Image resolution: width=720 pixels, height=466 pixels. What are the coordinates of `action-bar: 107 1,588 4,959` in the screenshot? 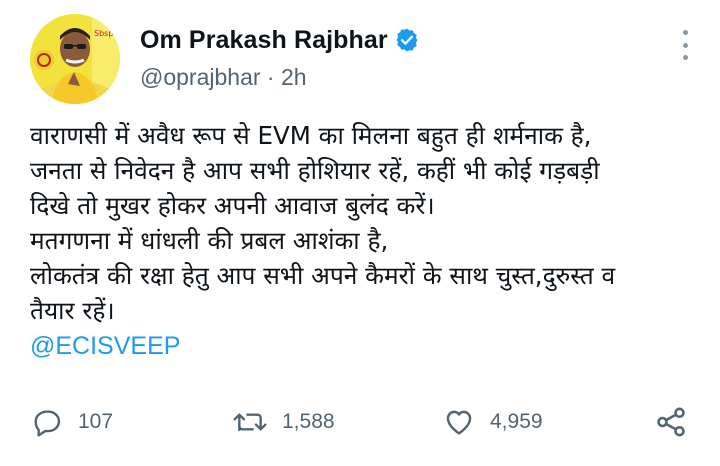 It's located at (360, 422).